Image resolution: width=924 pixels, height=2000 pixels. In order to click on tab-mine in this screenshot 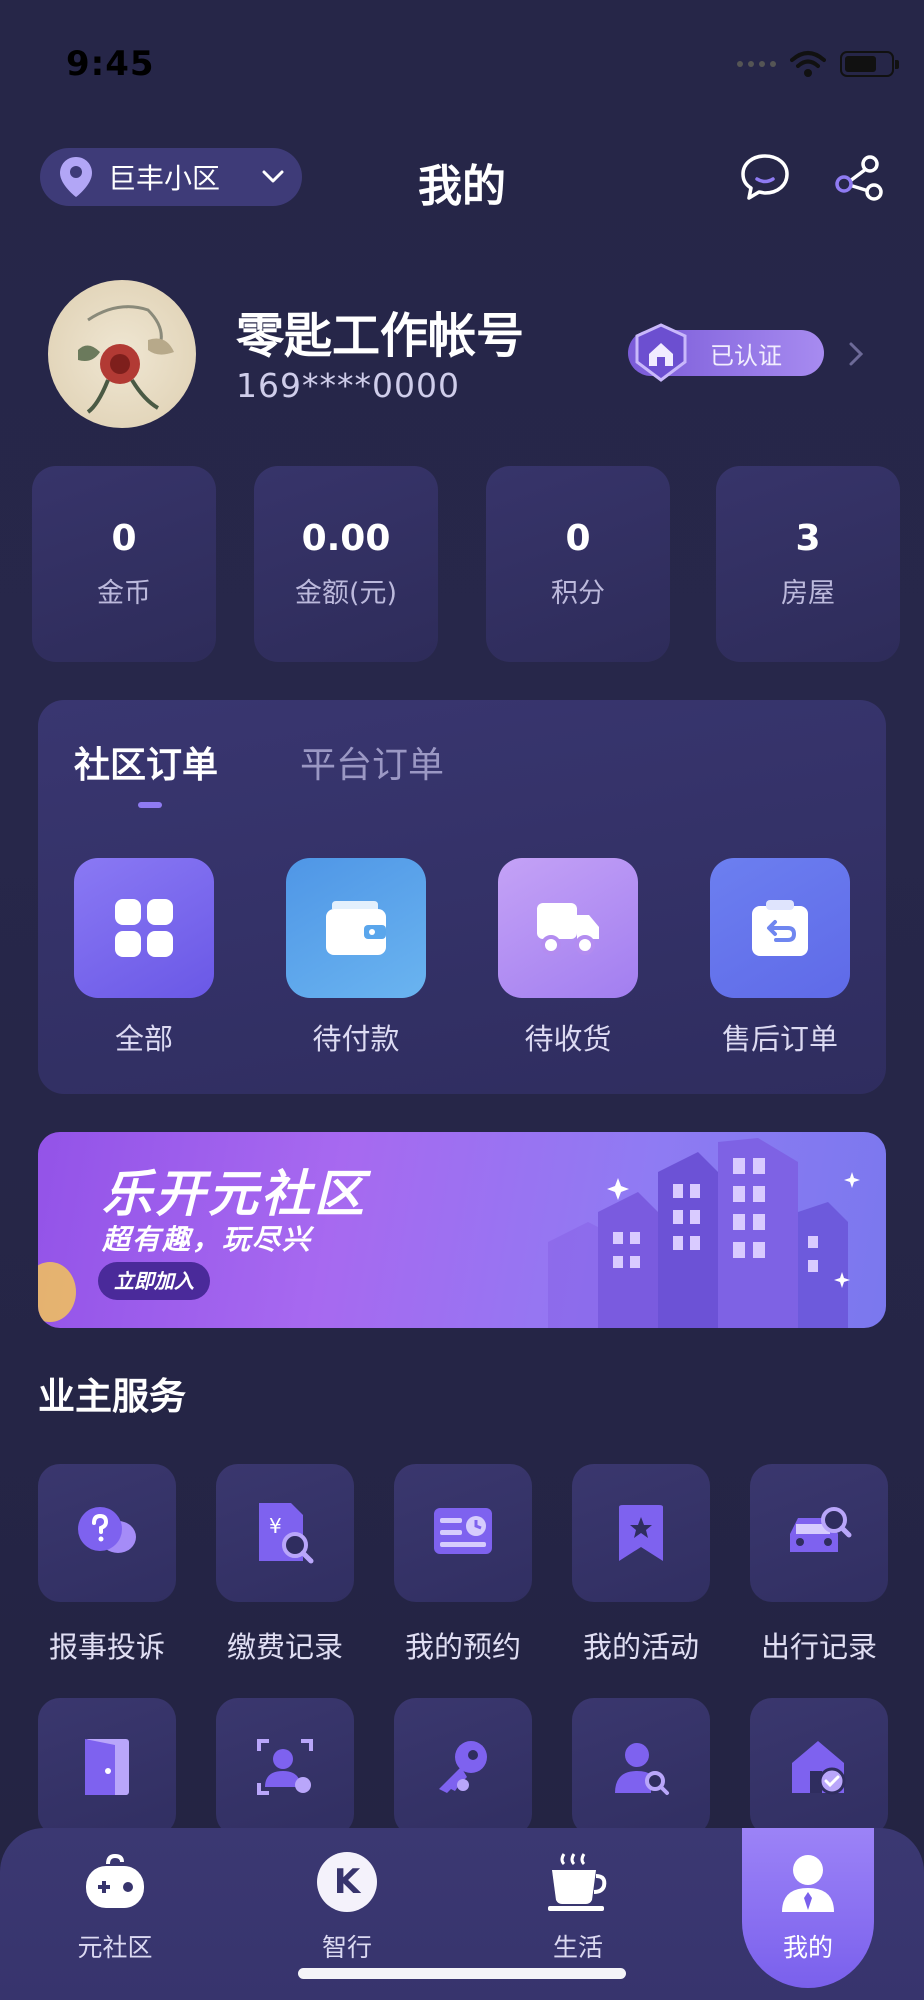, I will do `click(808, 1885)`.